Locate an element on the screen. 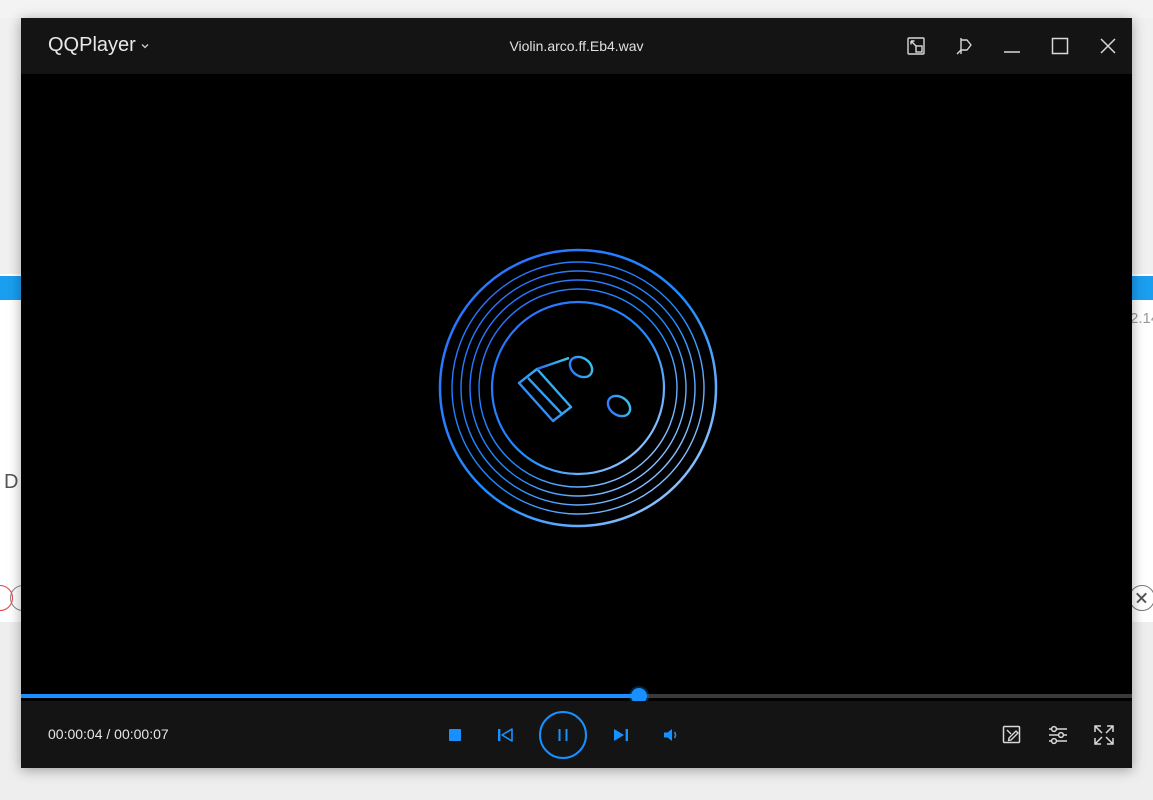  stop-button is located at coordinates (455, 735).